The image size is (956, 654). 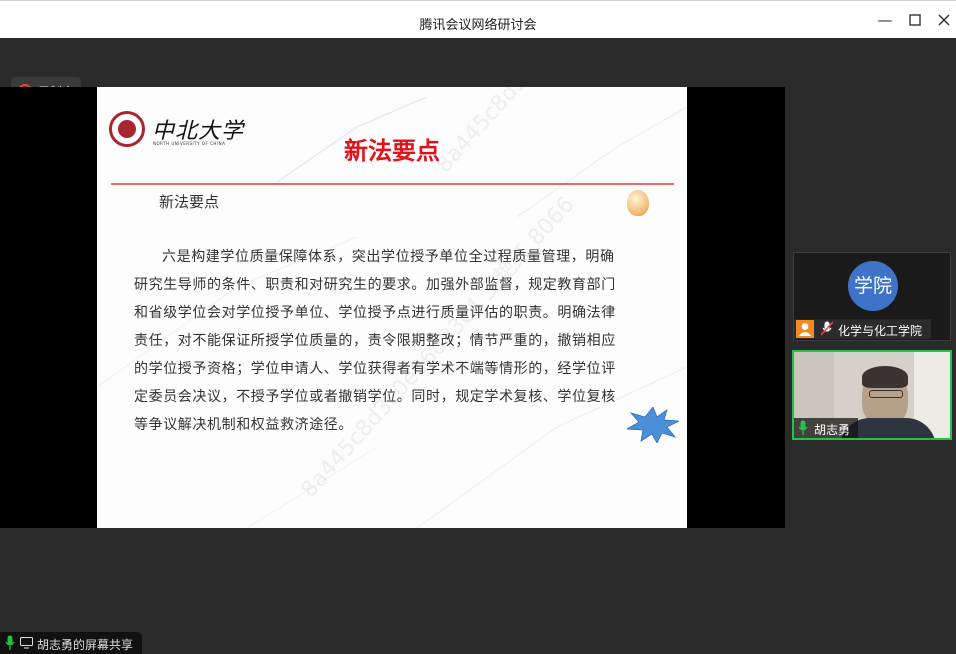 I want to click on screen-share-icon, so click(x=26, y=643).